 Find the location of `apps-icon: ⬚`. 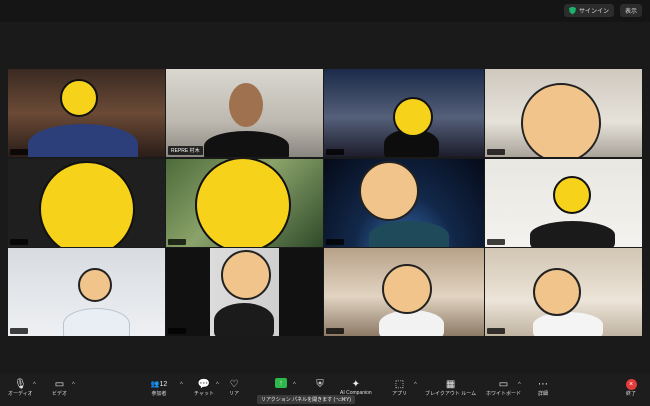

apps-icon: ⬚ is located at coordinates (399, 384).